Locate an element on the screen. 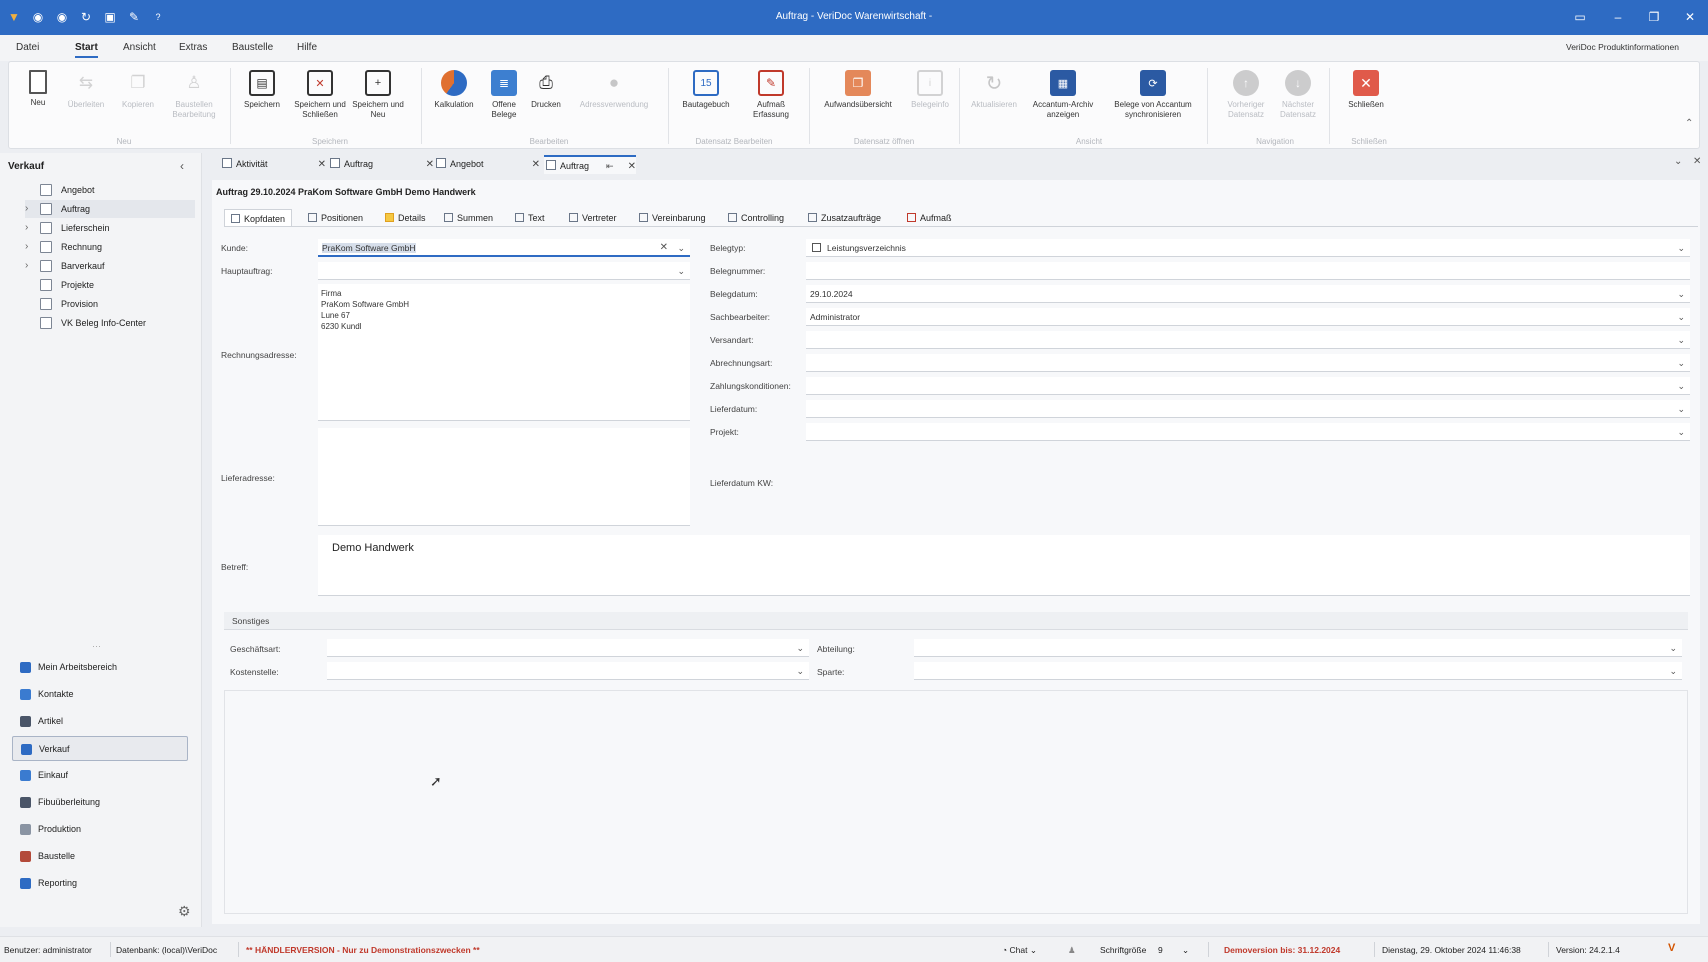 The width and height of the screenshot is (1708, 962). geschaeftsart-combobox: ⌄ is located at coordinates (568, 648).